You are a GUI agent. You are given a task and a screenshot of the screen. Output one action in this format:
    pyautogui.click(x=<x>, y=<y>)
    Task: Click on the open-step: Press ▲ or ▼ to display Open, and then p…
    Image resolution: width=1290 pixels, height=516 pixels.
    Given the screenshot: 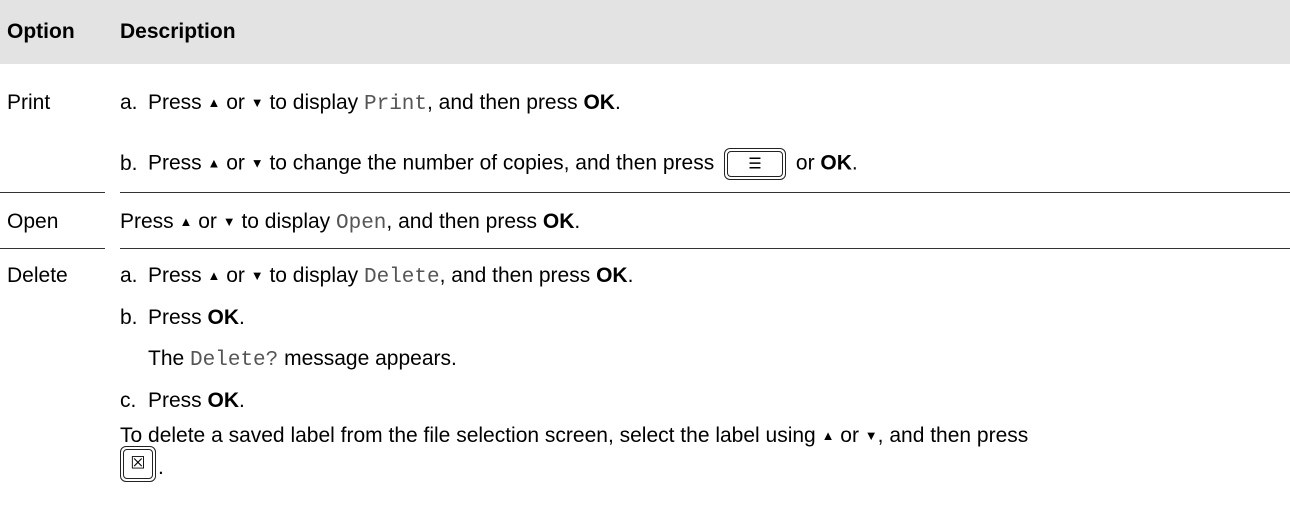 What is the action you would take?
    pyautogui.click(x=350, y=222)
    